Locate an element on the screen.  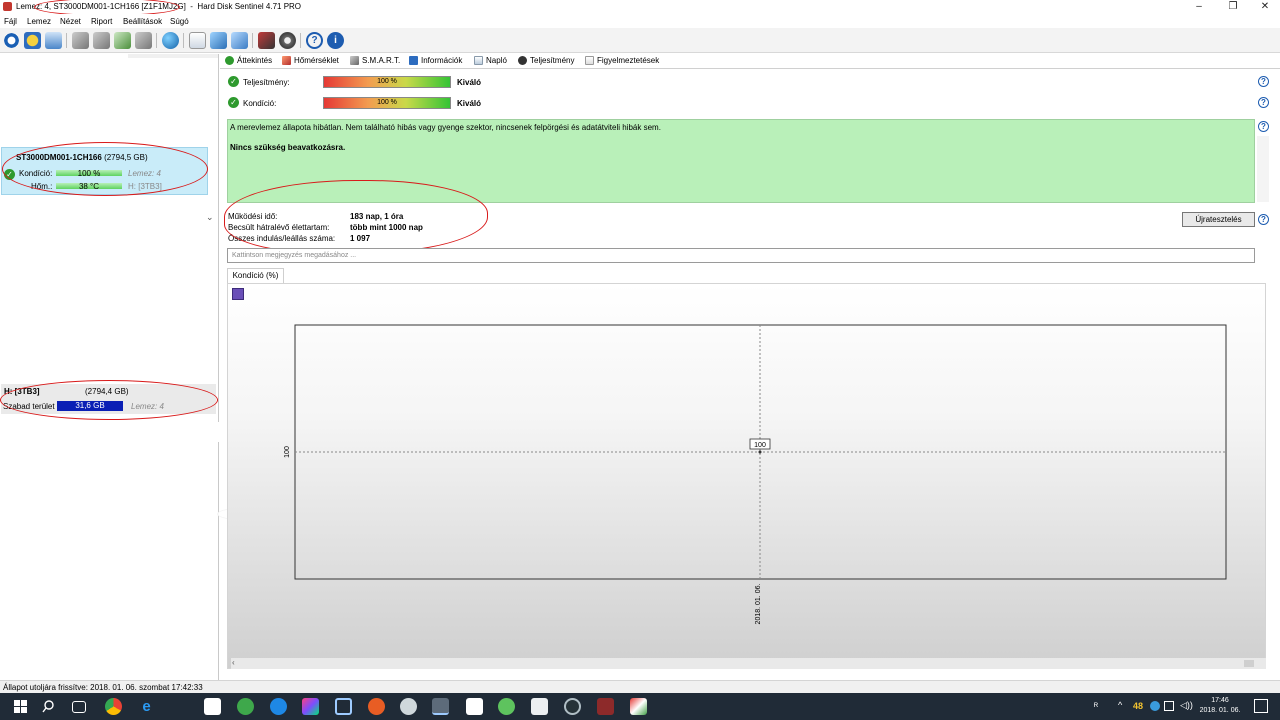
scroll-left-icon: ‹ is located at coordinates (233, 662).